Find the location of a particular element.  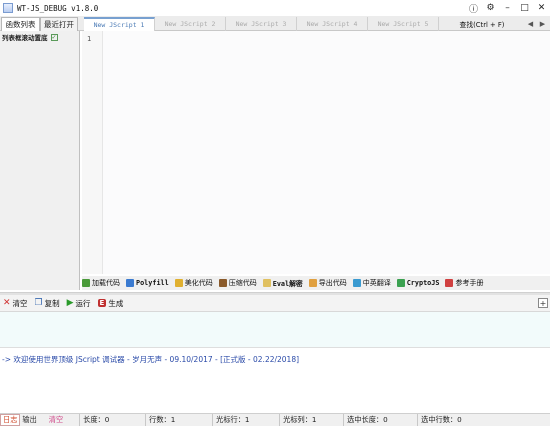

window-controls: ⓘ ⚙ – □ ✕ is located at coordinates (507, 8).